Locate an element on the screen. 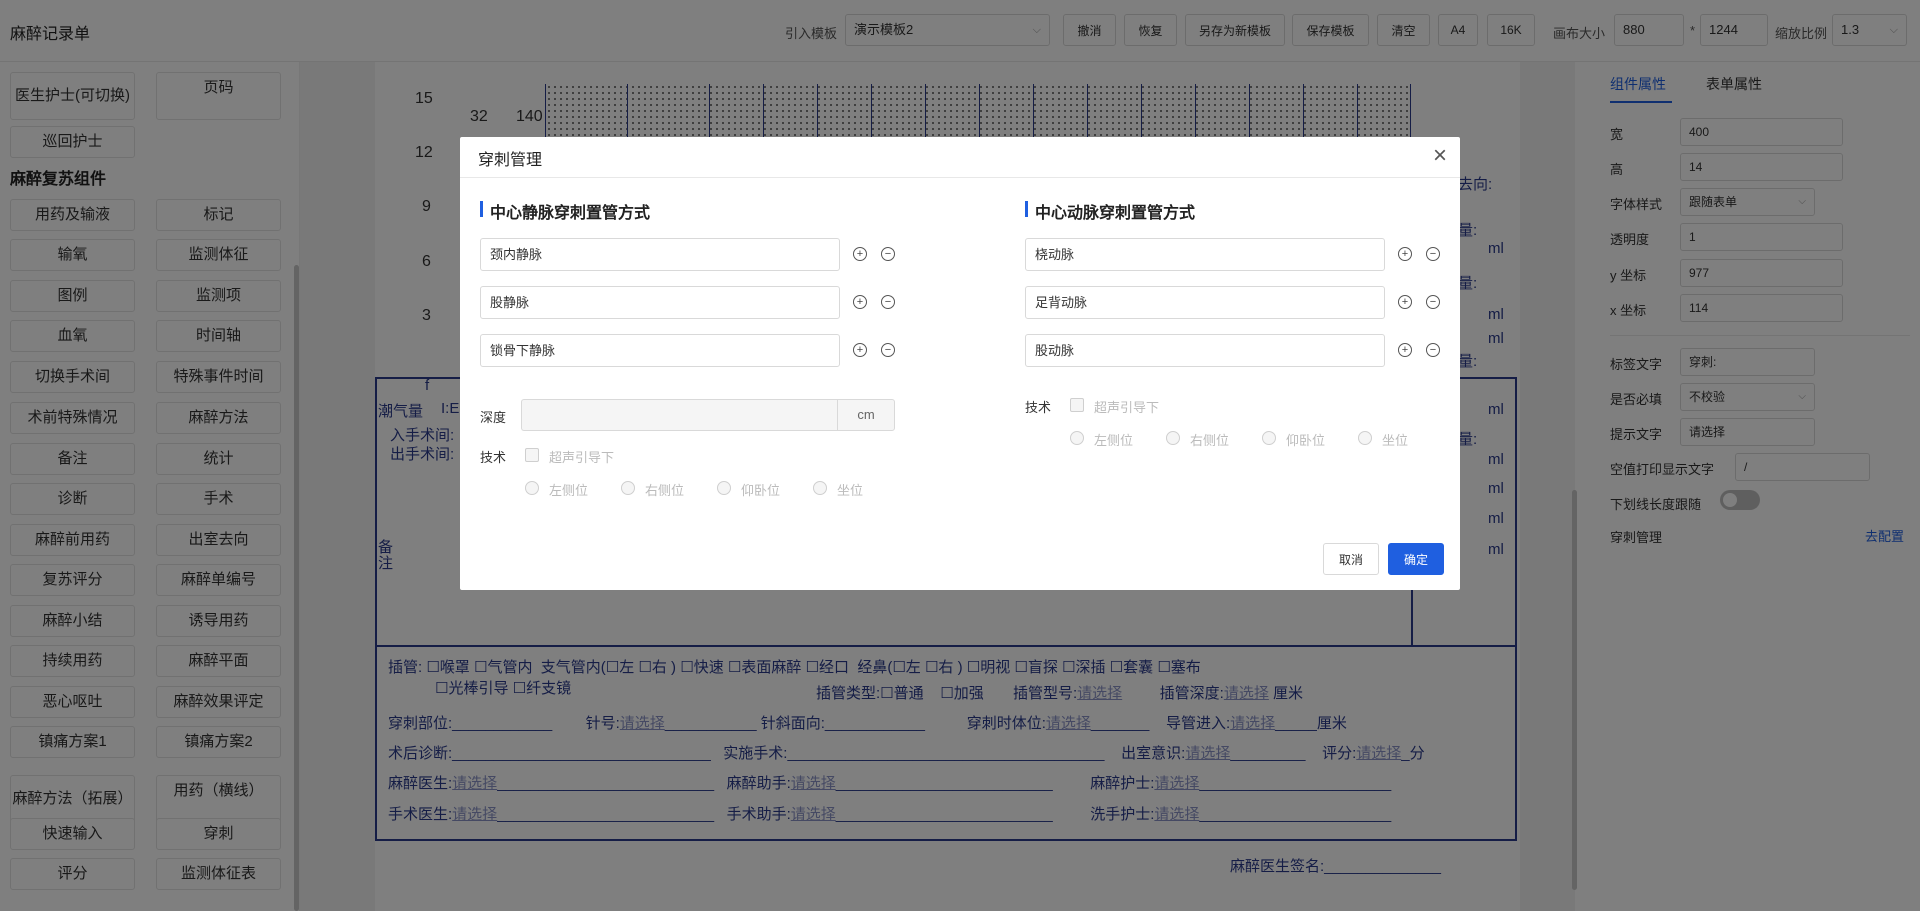  confirm-button: 确定 is located at coordinates (1416, 559).